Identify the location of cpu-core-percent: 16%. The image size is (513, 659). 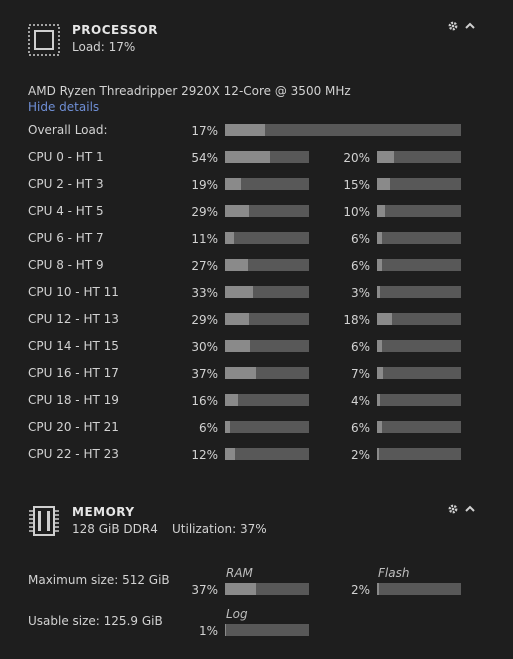
(204, 401).